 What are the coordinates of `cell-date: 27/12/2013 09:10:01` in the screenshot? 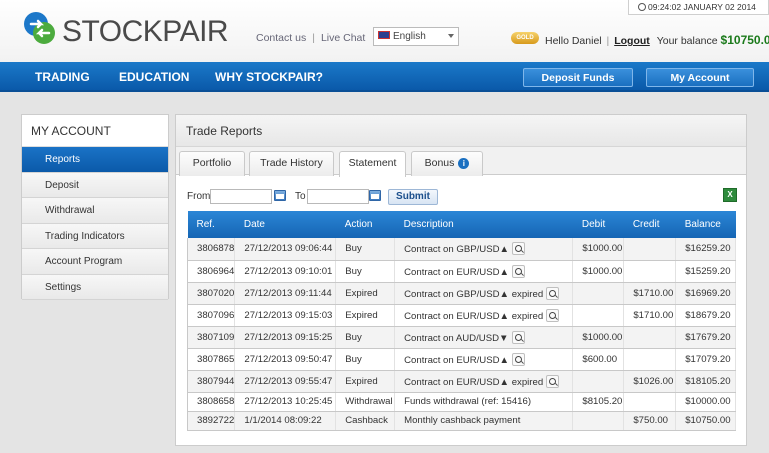 It's located at (285, 271).